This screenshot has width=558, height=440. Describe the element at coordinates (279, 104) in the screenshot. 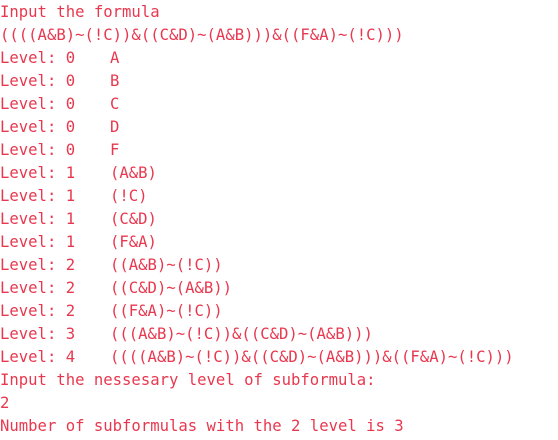

I see `level-line: Level: 0 C` at that location.